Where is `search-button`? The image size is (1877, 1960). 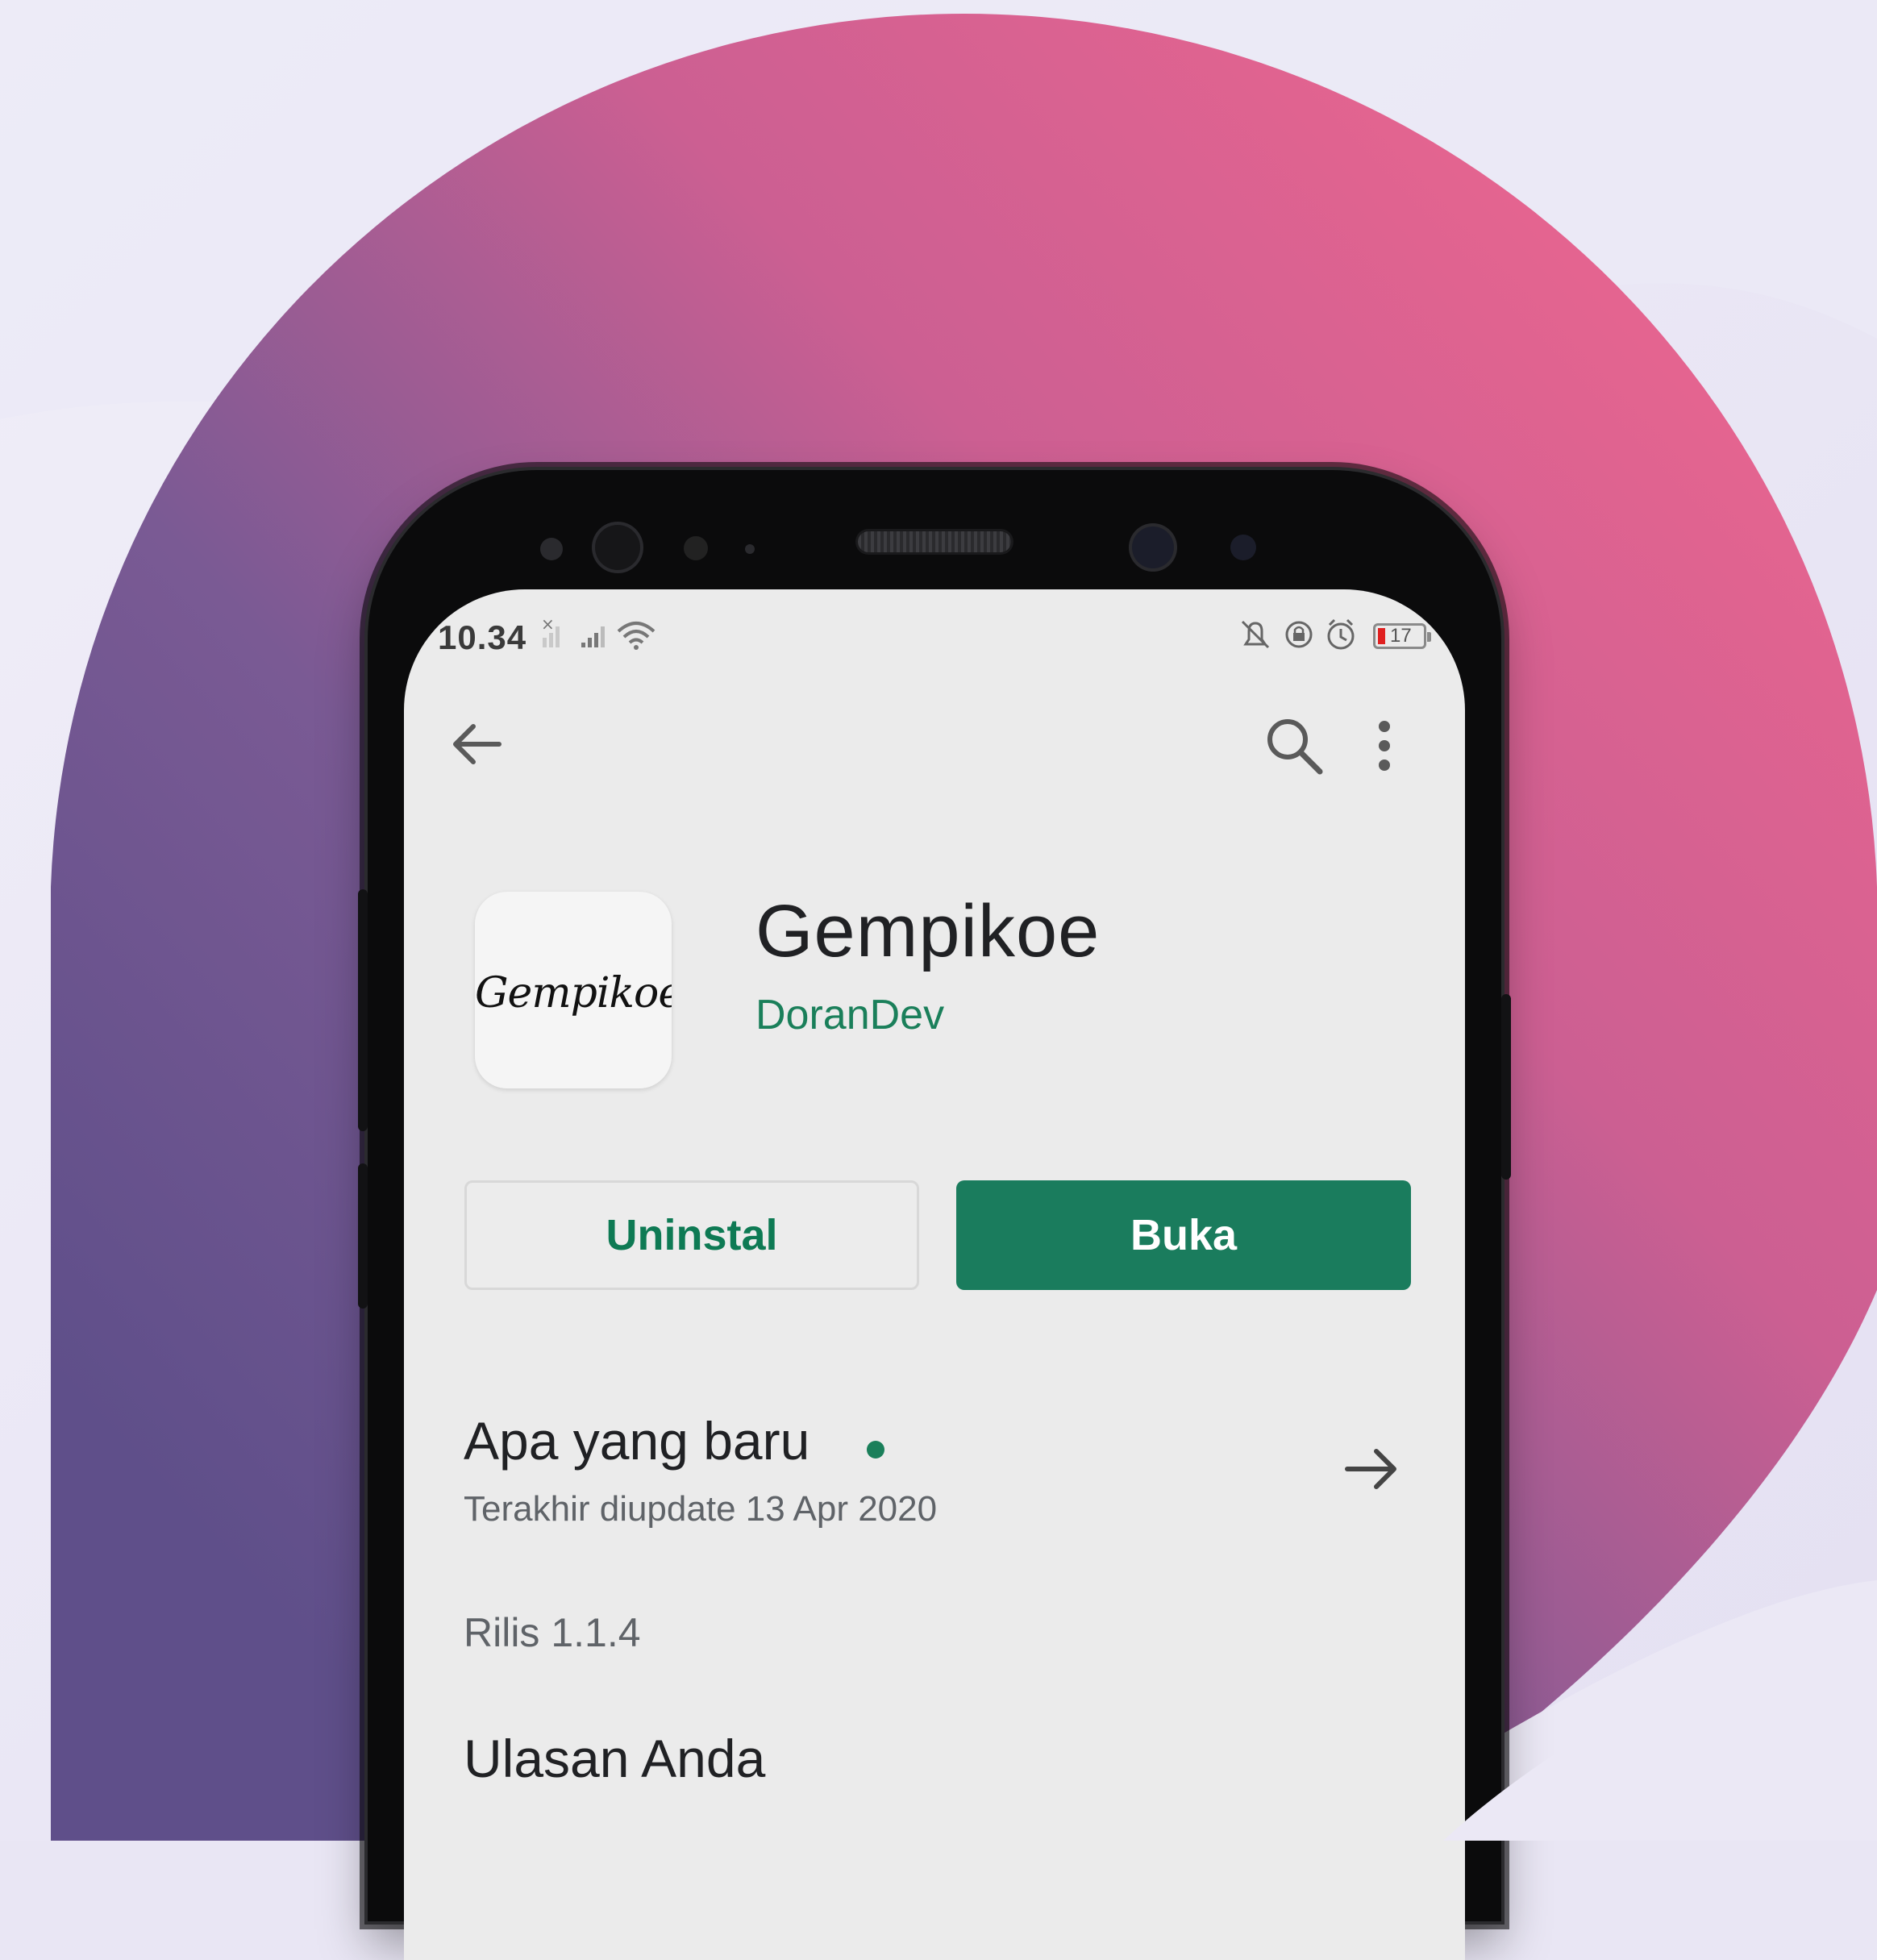
search-button is located at coordinates (1294, 746).